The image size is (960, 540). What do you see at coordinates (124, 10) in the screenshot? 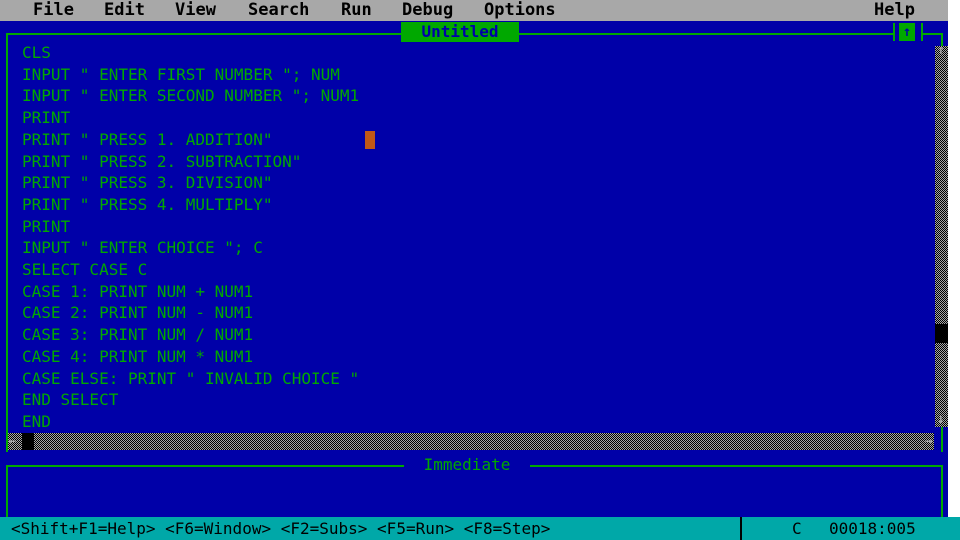
I see `menu-edit: Edit` at bounding box center [124, 10].